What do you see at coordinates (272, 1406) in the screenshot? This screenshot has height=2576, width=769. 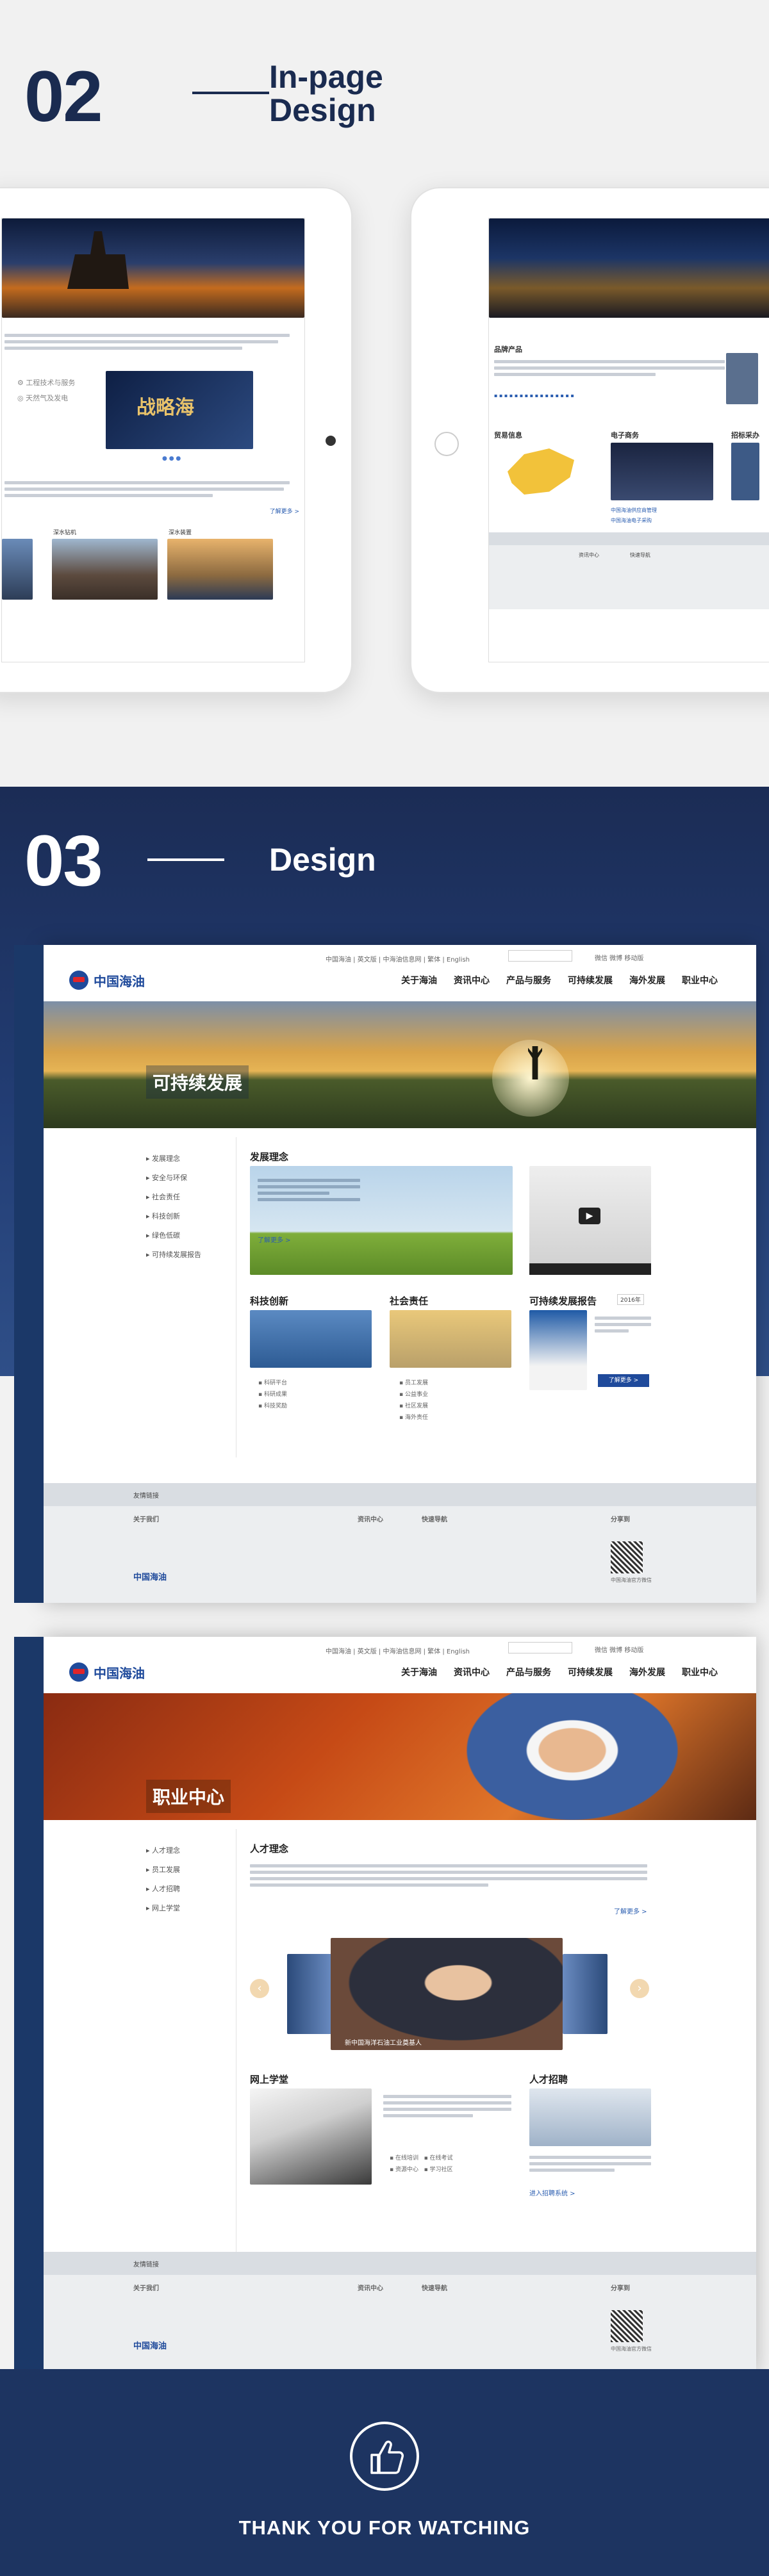 I see `tech-link-2: ▪ 科技奖励` at bounding box center [272, 1406].